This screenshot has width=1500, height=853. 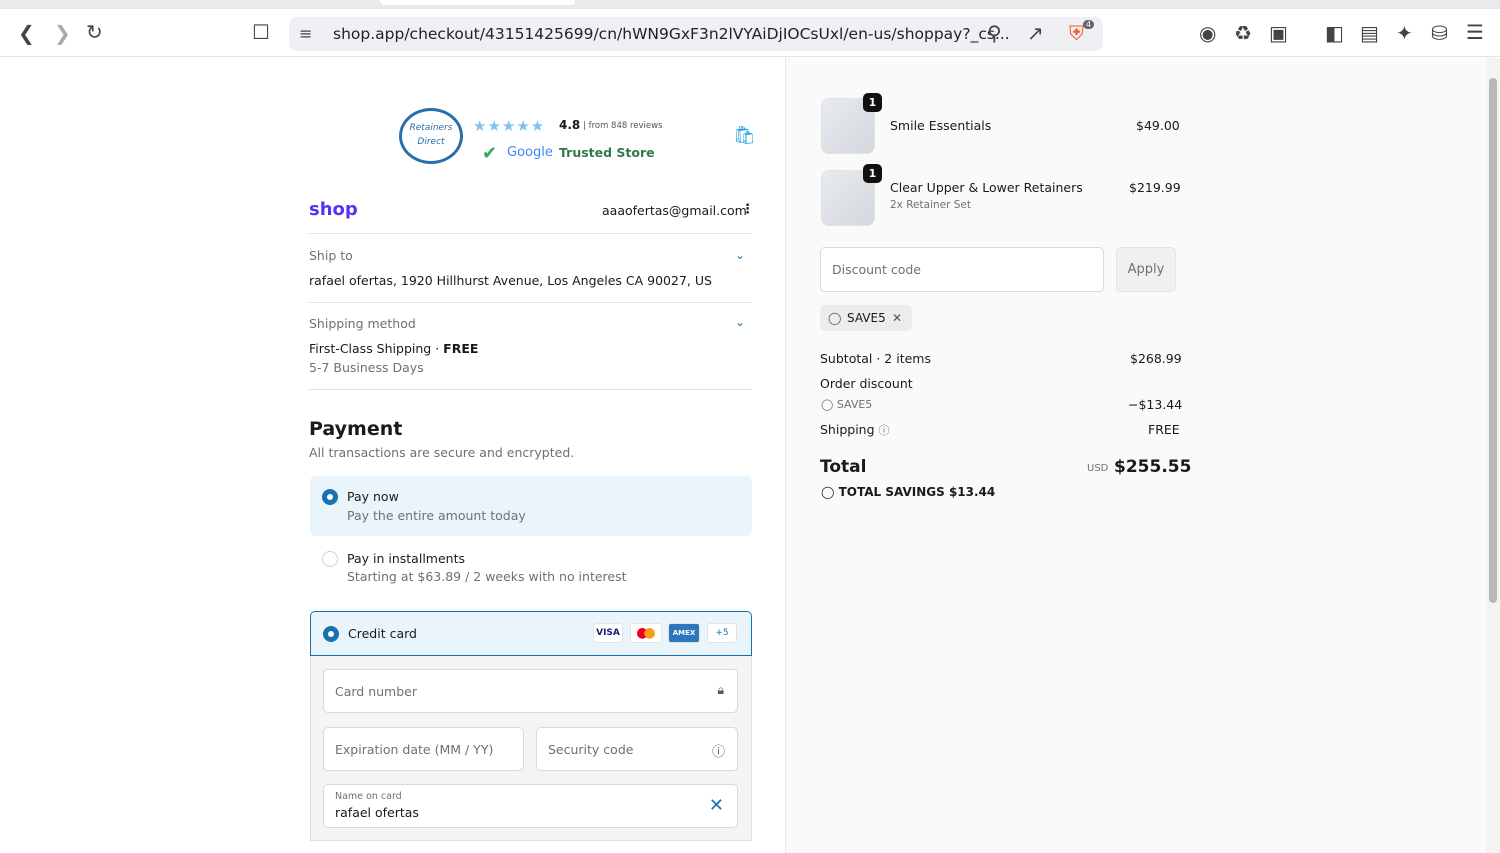 What do you see at coordinates (414, 749) in the screenshot?
I see `expiry-placeholder: Expiration date (MM / YY)` at bounding box center [414, 749].